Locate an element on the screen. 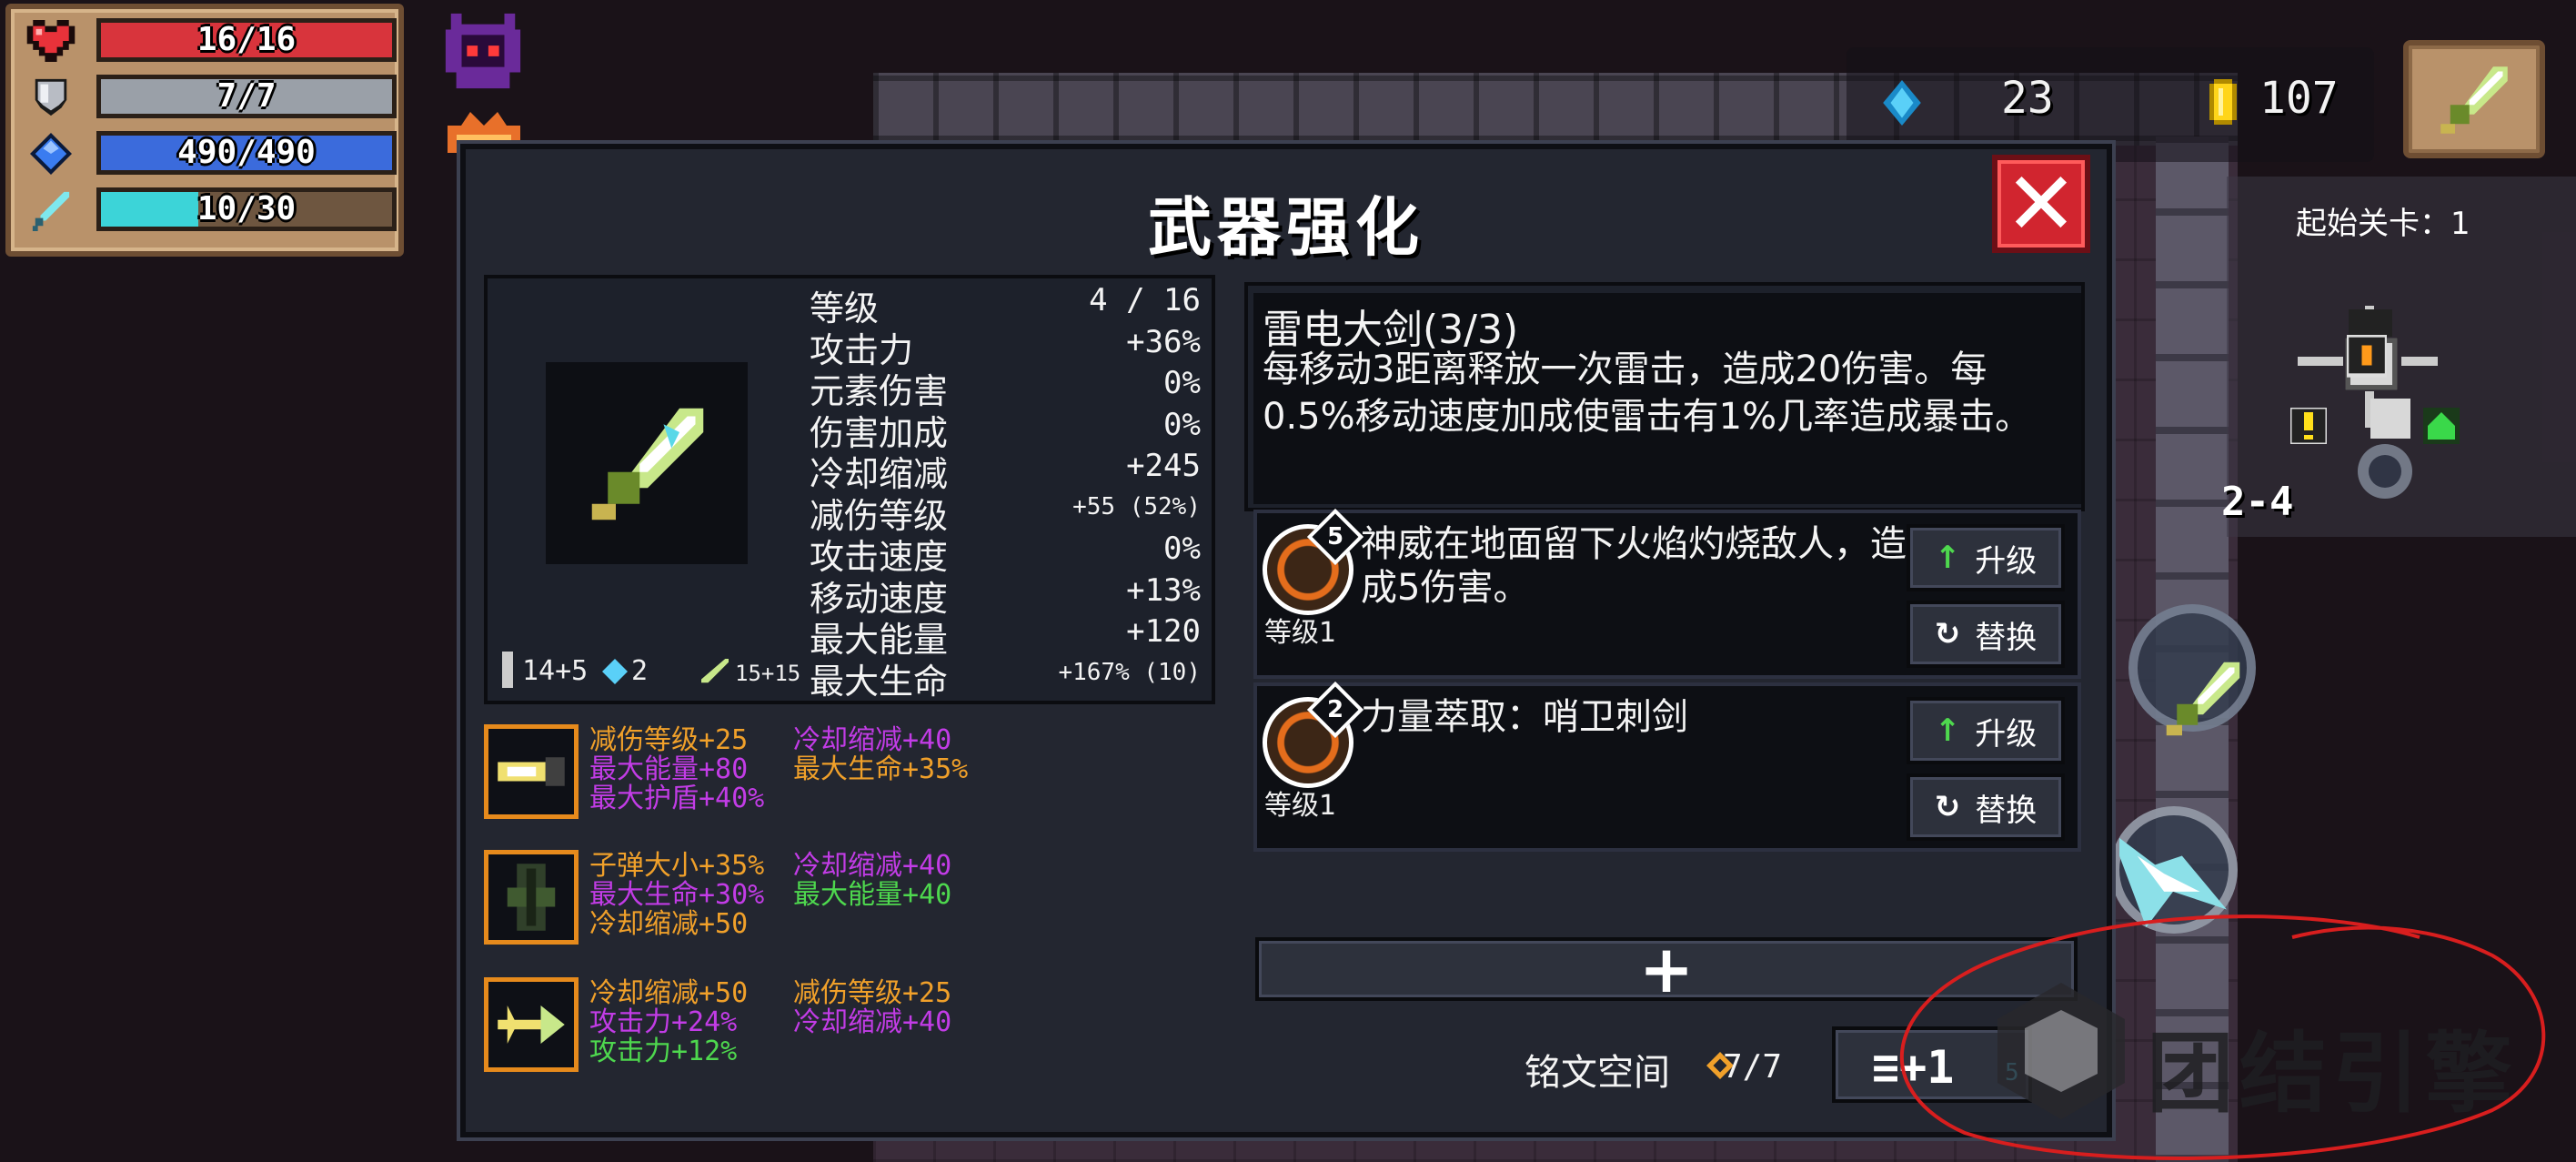 The image size is (2576, 1162). minimap-portal is located at coordinates (2385, 472).